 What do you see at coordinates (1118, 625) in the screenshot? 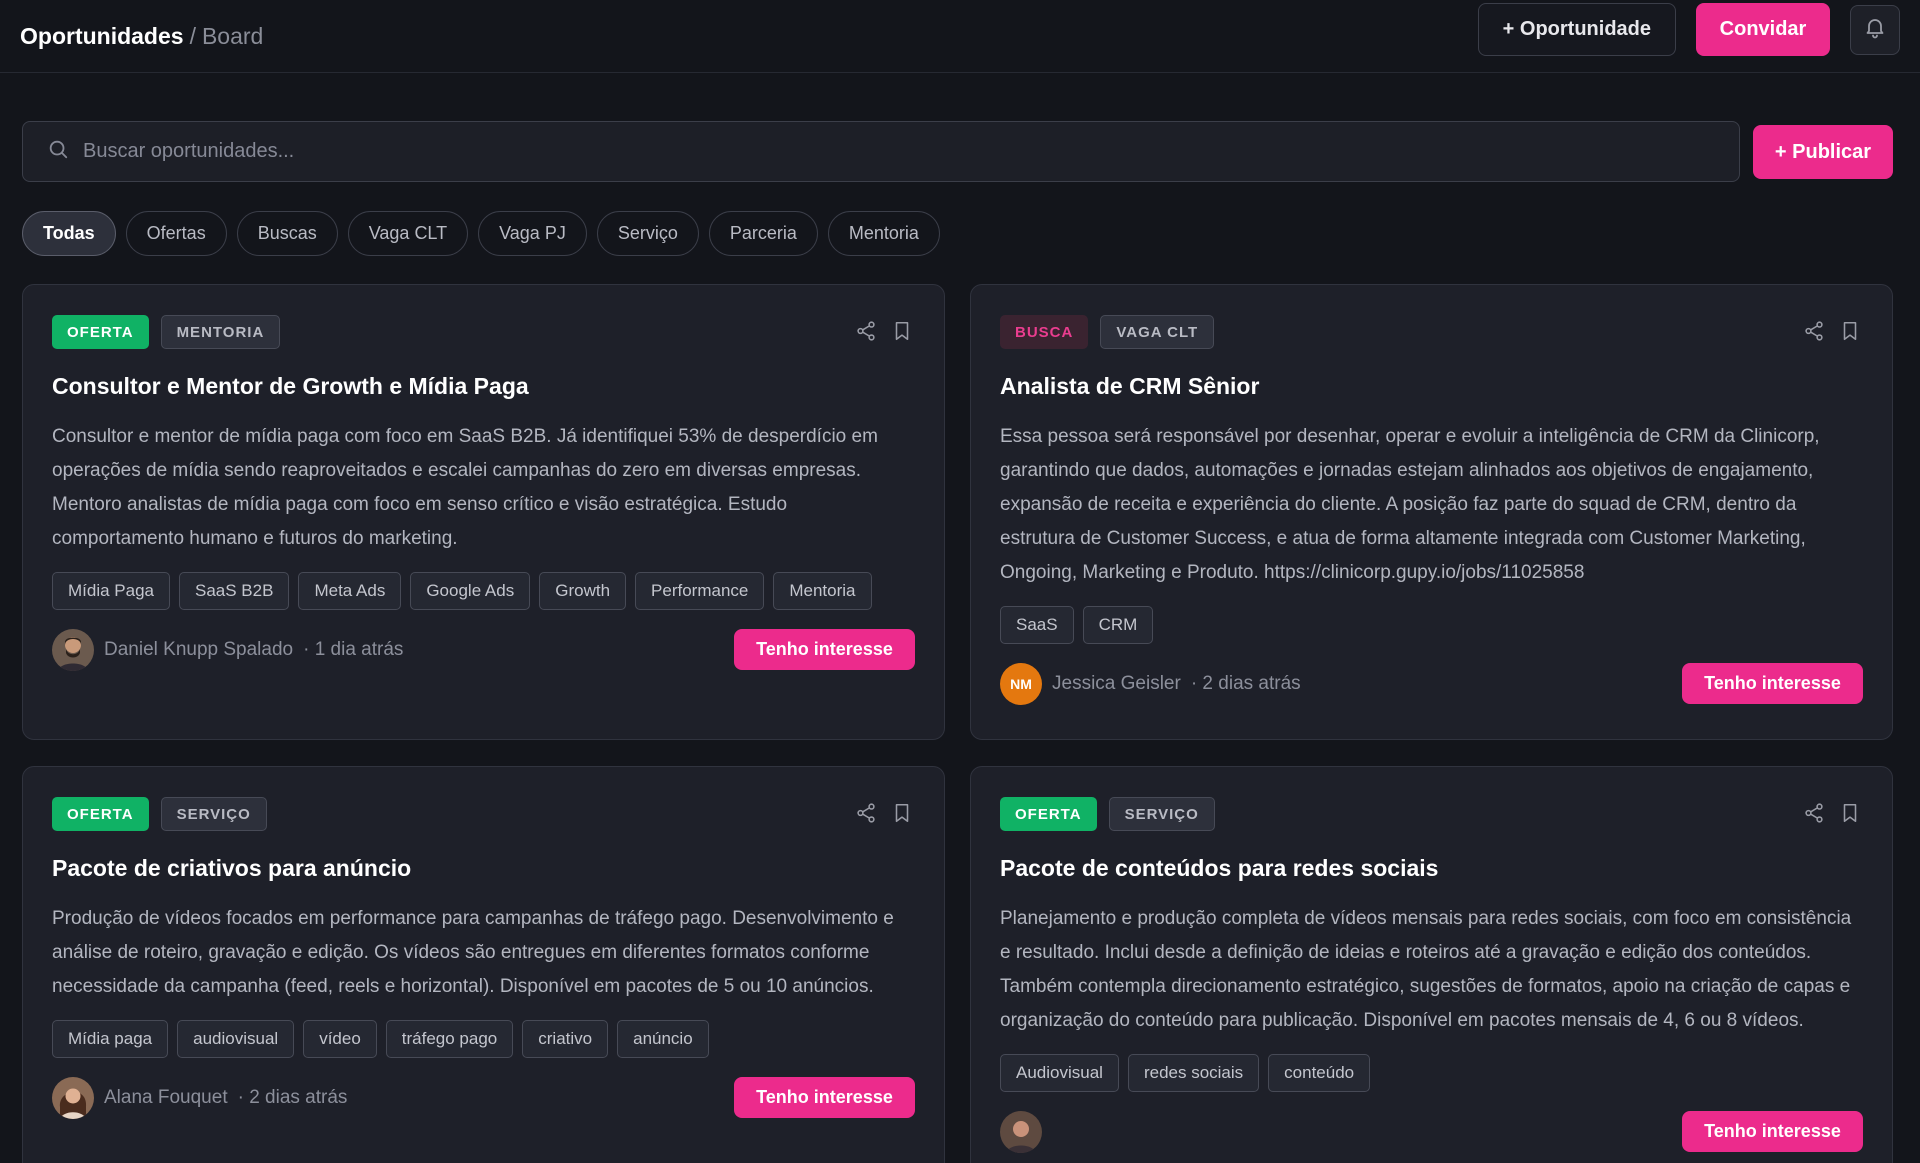
I see `tag: CRM` at bounding box center [1118, 625].